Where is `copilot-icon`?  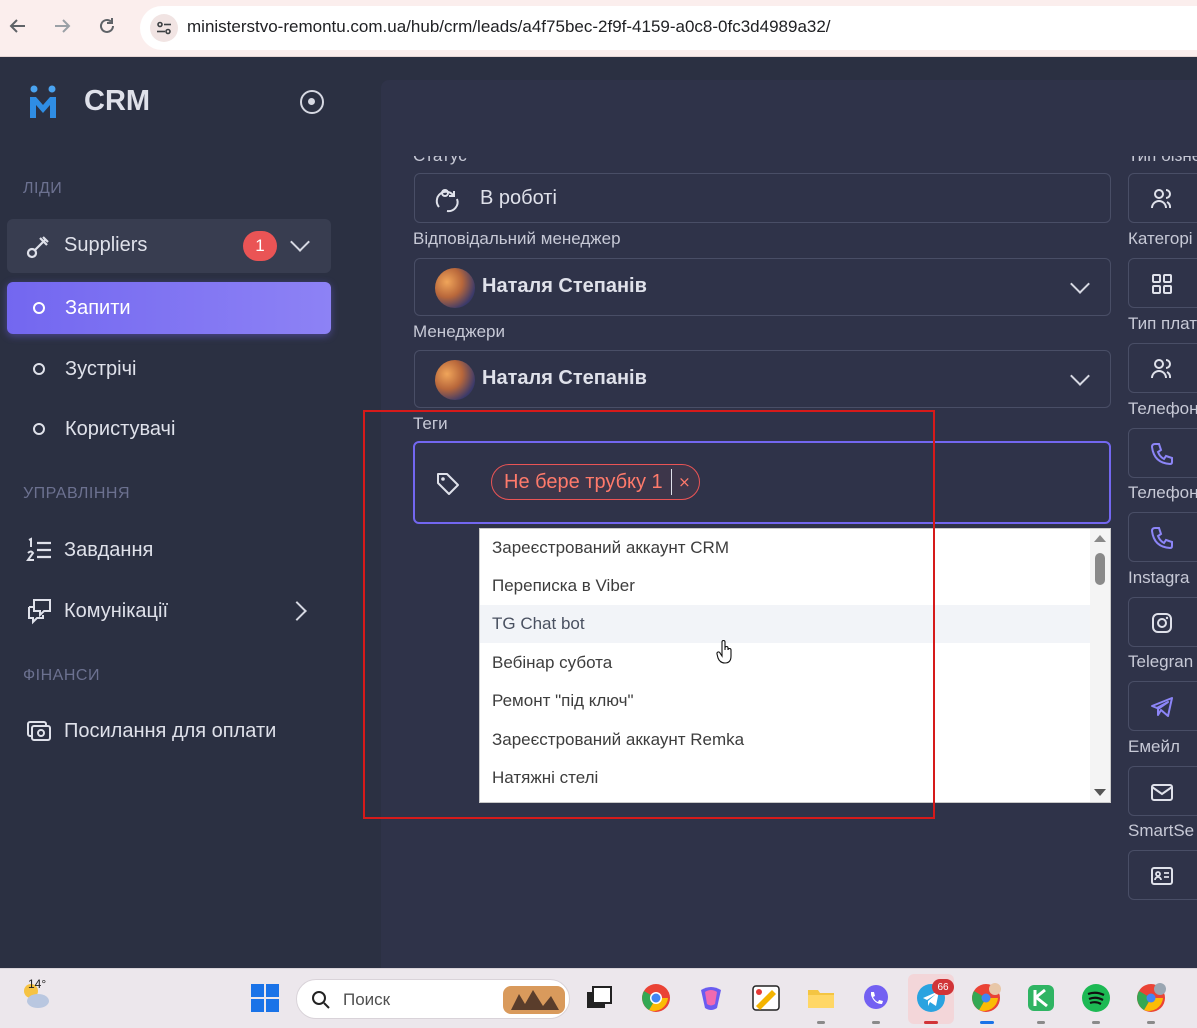 copilot-icon is located at coordinates (711, 998).